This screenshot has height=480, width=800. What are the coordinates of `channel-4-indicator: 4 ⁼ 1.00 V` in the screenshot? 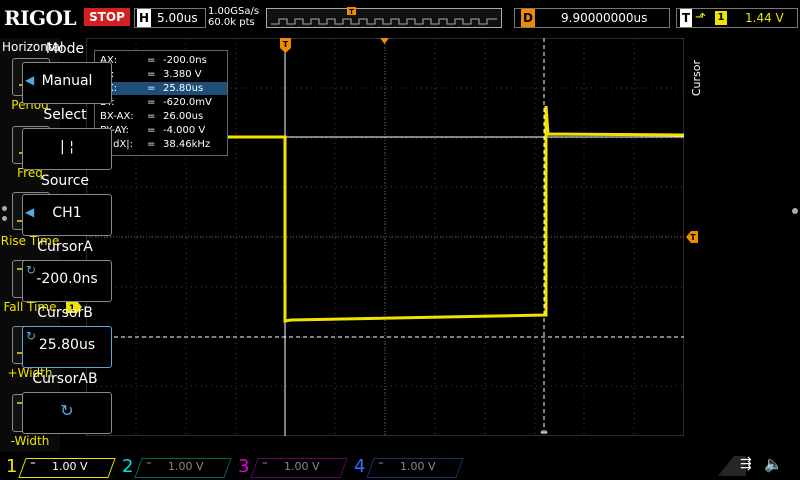 It's located at (408, 467).